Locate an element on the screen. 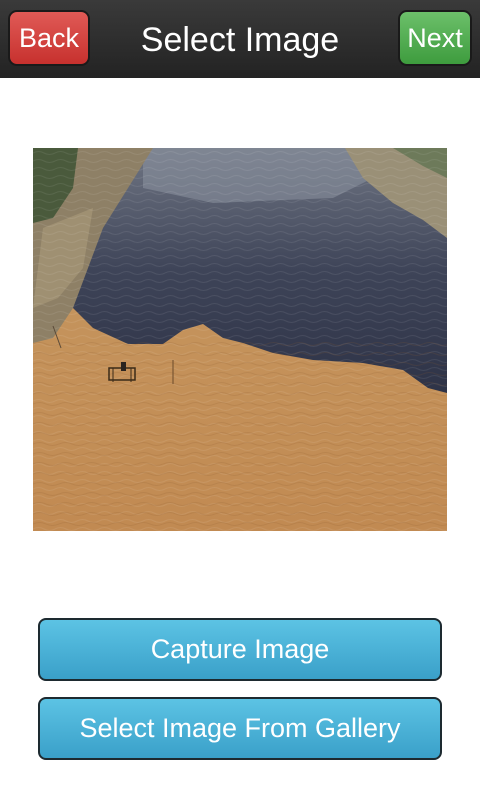  select-from-gallery-button: Select Image From Gallery is located at coordinates (240, 728).